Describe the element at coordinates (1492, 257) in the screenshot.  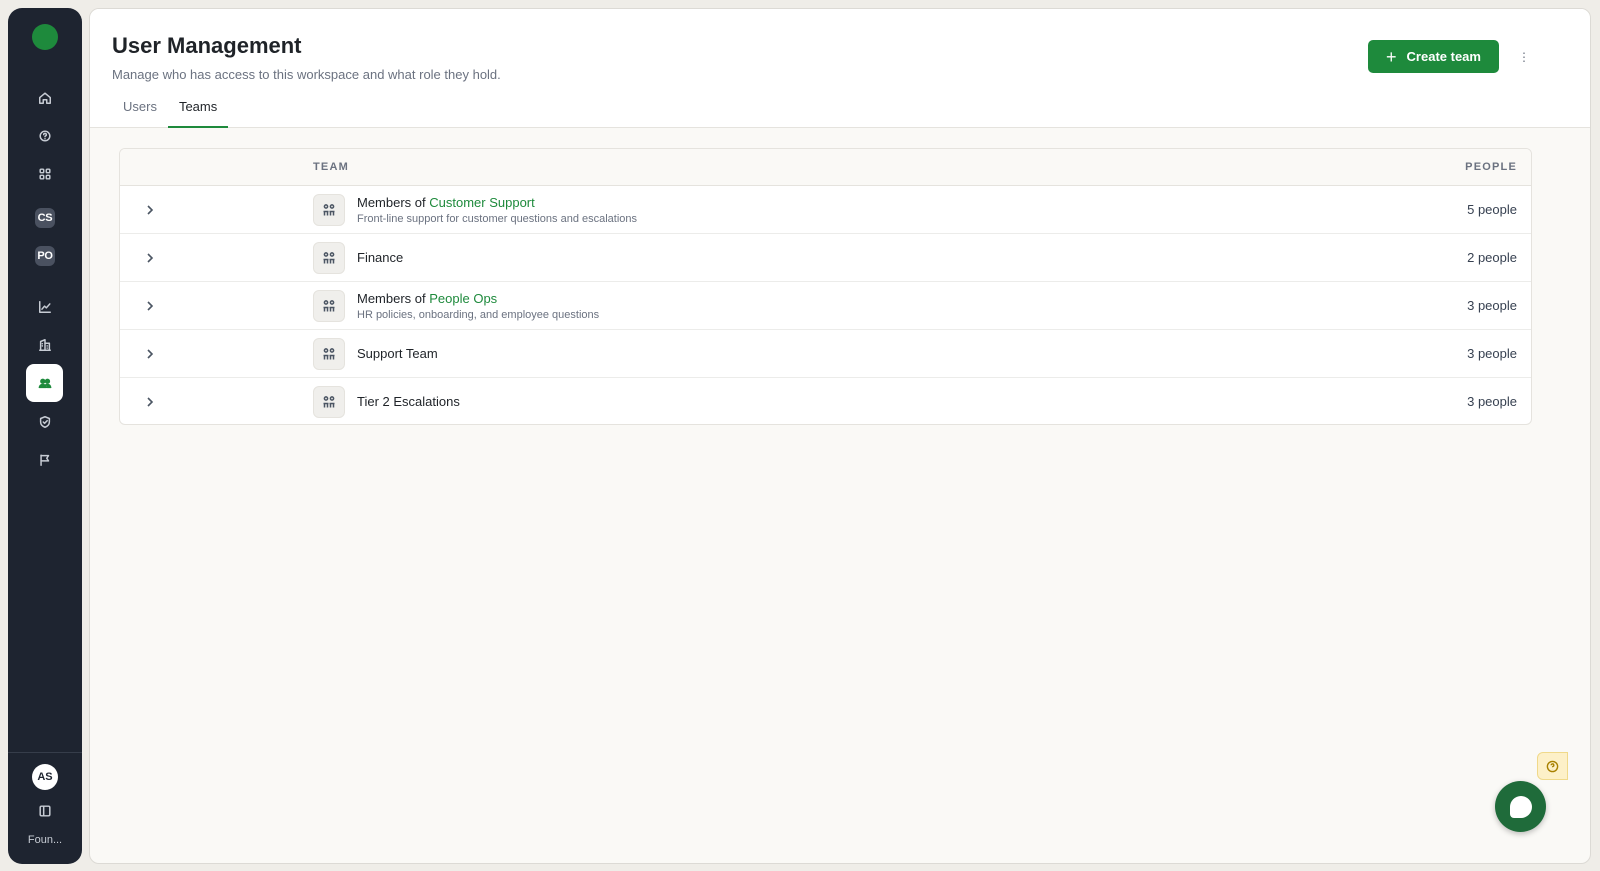
I see `people-count: 2 people` at that location.